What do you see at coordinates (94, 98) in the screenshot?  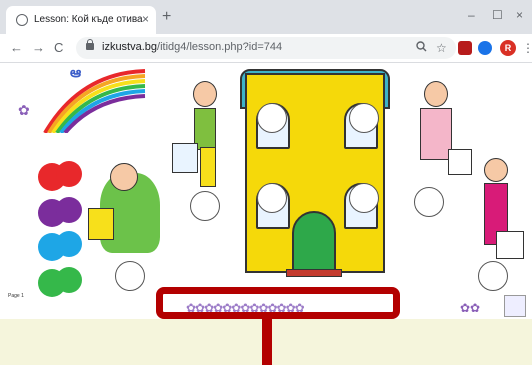 I see `rainbow-logo-image: ఆ` at bounding box center [94, 98].